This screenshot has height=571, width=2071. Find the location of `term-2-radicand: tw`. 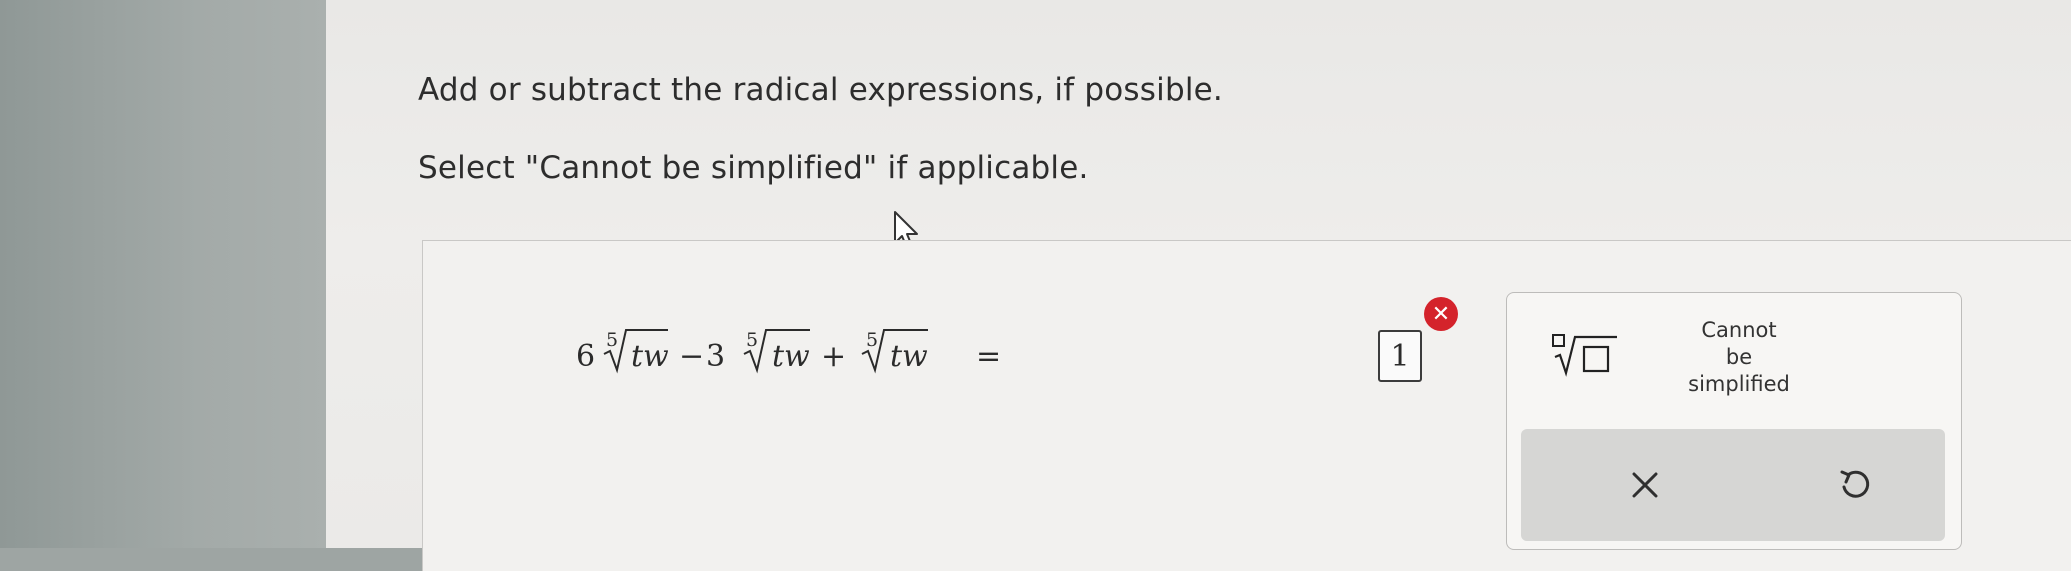

term-2-radicand: tw is located at coordinates (791, 356).